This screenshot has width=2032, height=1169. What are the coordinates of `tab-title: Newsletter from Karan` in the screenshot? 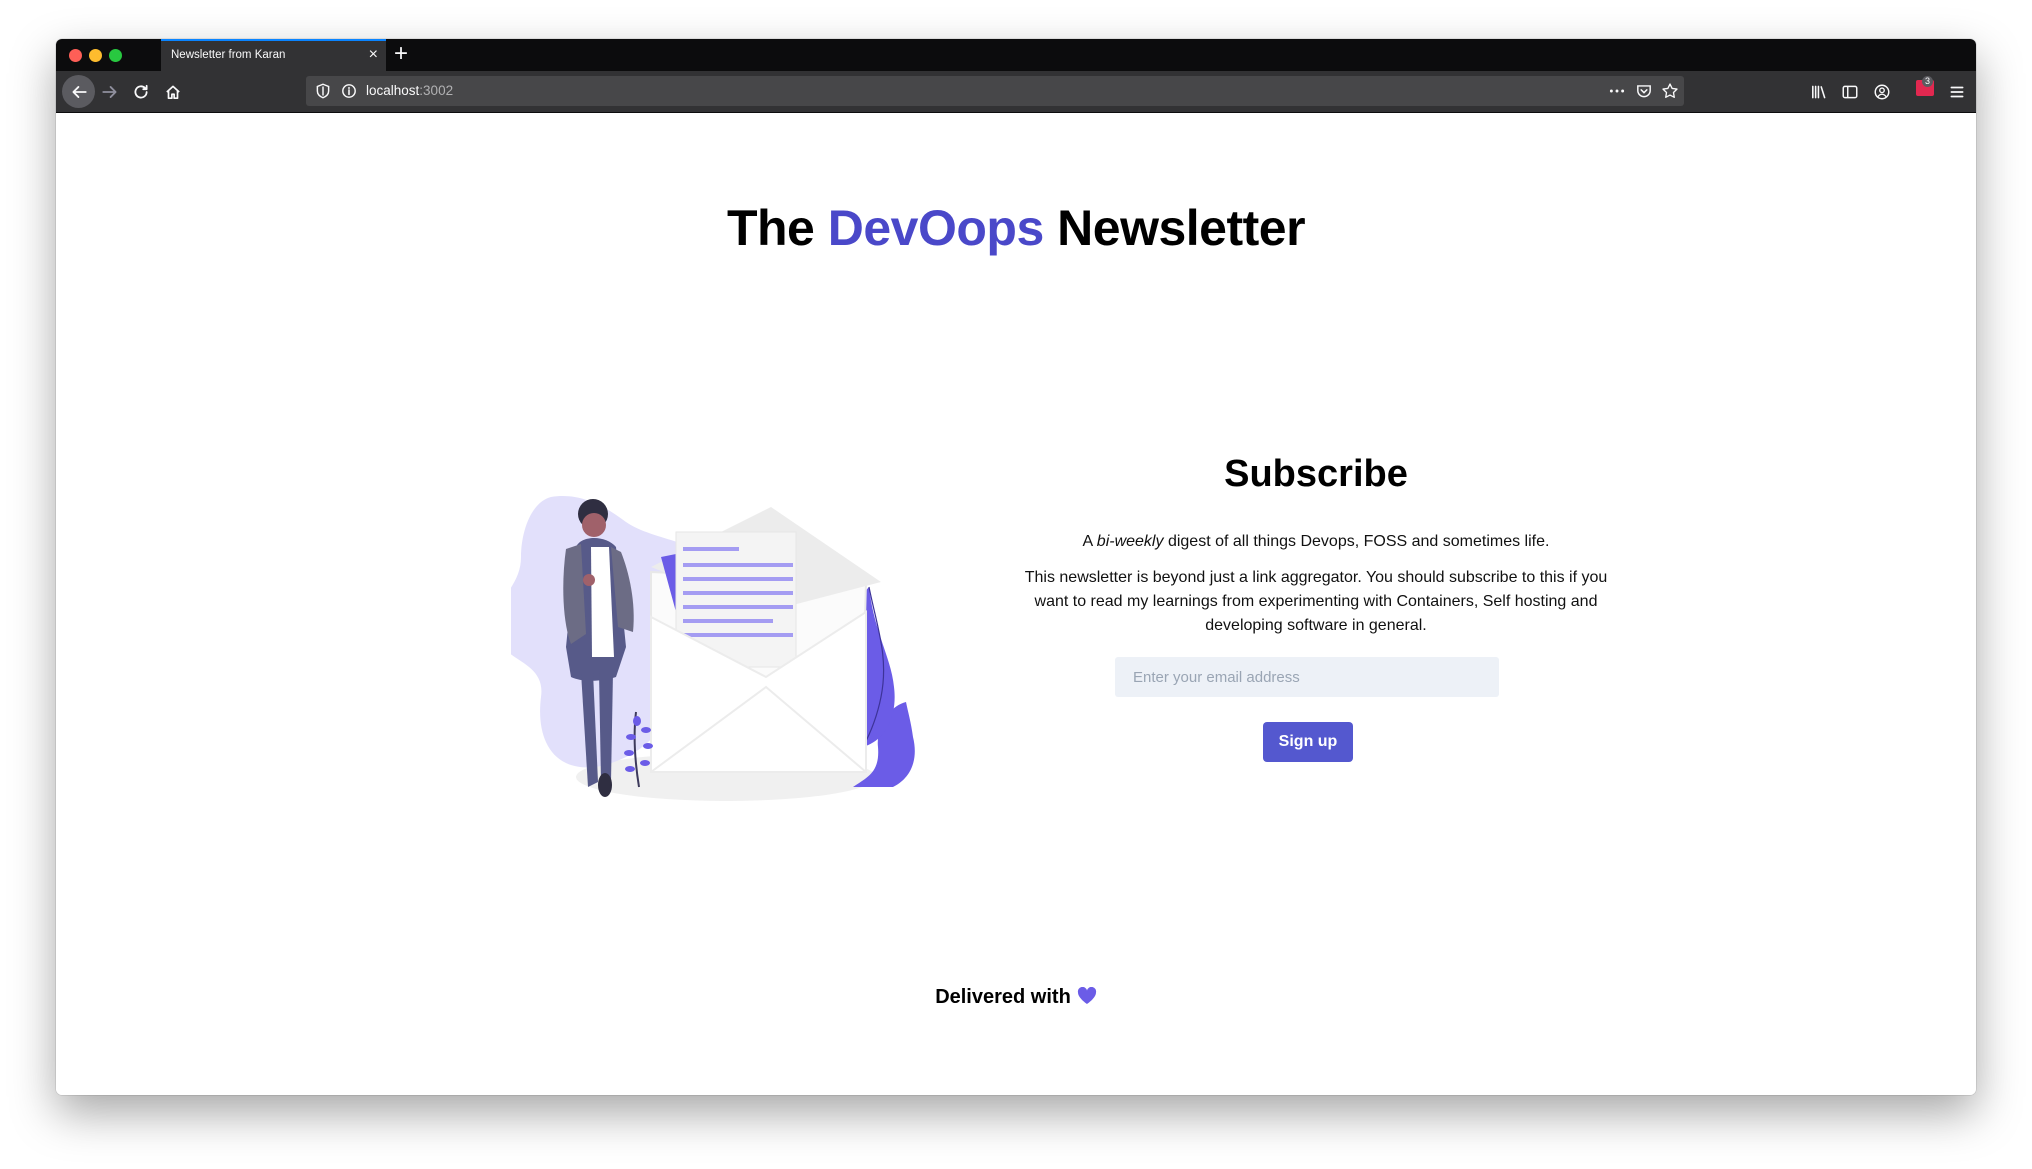 It's located at (228, 55).